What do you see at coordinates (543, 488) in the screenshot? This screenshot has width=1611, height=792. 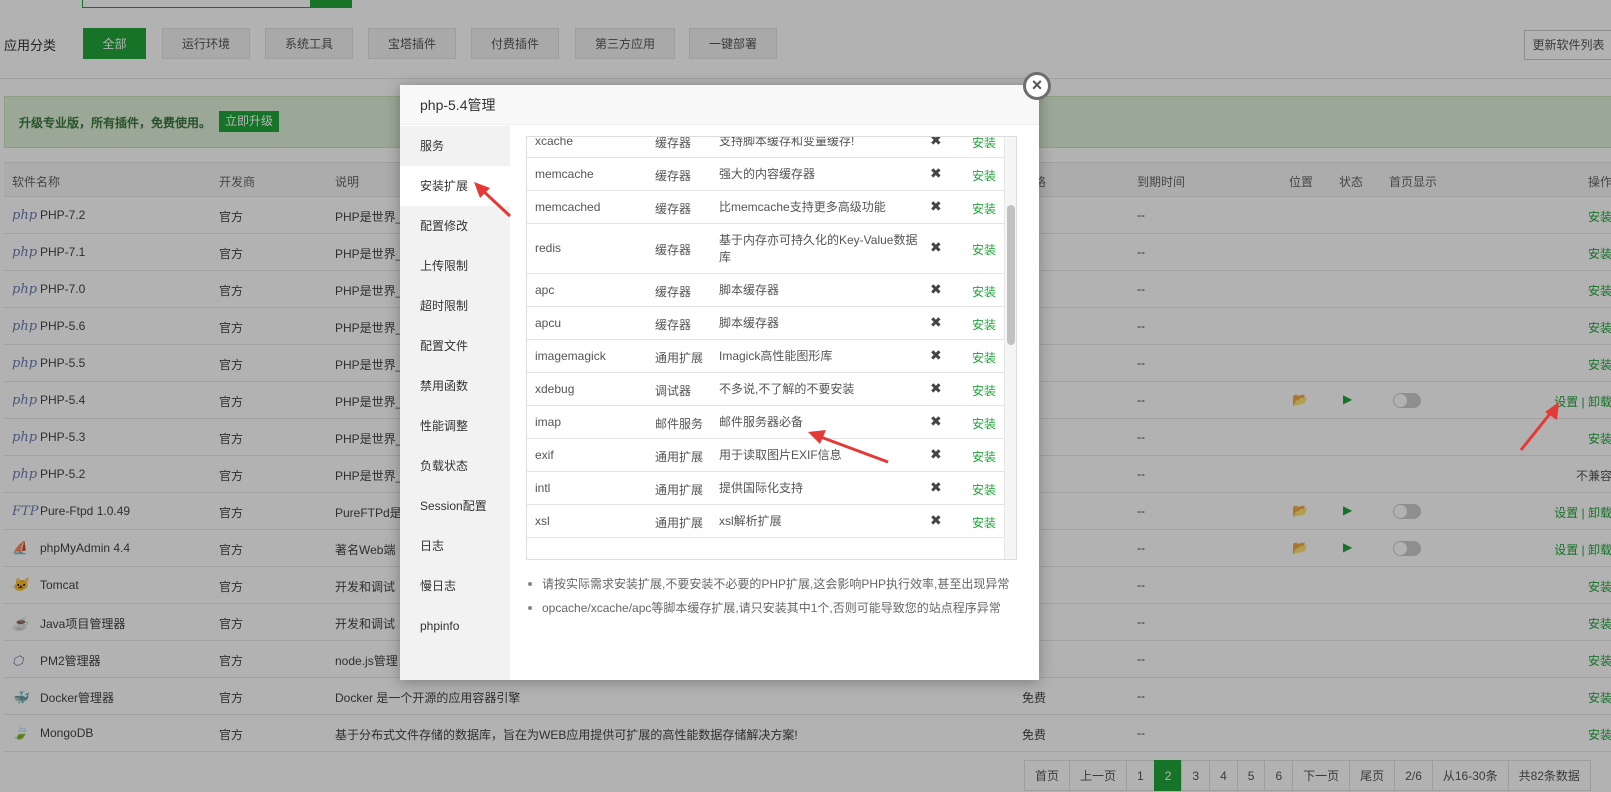 I see `extension-name: intl` at bounding box center [543, 488].